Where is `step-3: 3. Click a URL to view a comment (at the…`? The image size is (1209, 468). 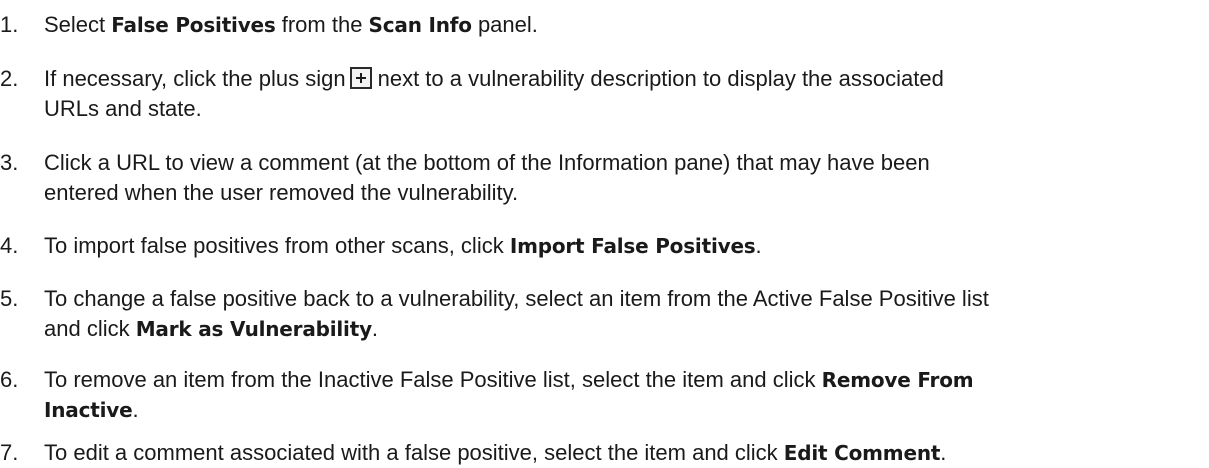
step-3: 3. Click a URL to view a comment (at the… is located at coordinates (600, 178).